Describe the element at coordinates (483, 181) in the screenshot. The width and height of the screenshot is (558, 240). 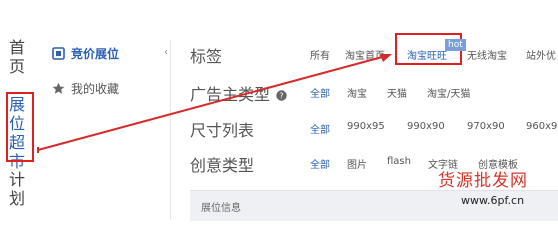
I see `watermark-text: 货源批发网` at that location.